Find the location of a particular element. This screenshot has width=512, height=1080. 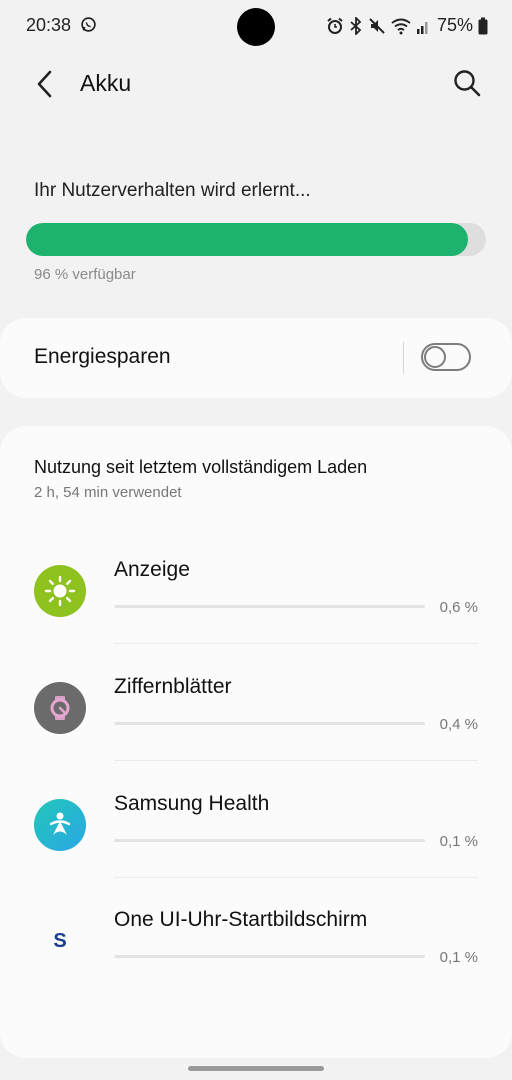

power-saving-card: Energiesparen is located at coordinates (256, 358).